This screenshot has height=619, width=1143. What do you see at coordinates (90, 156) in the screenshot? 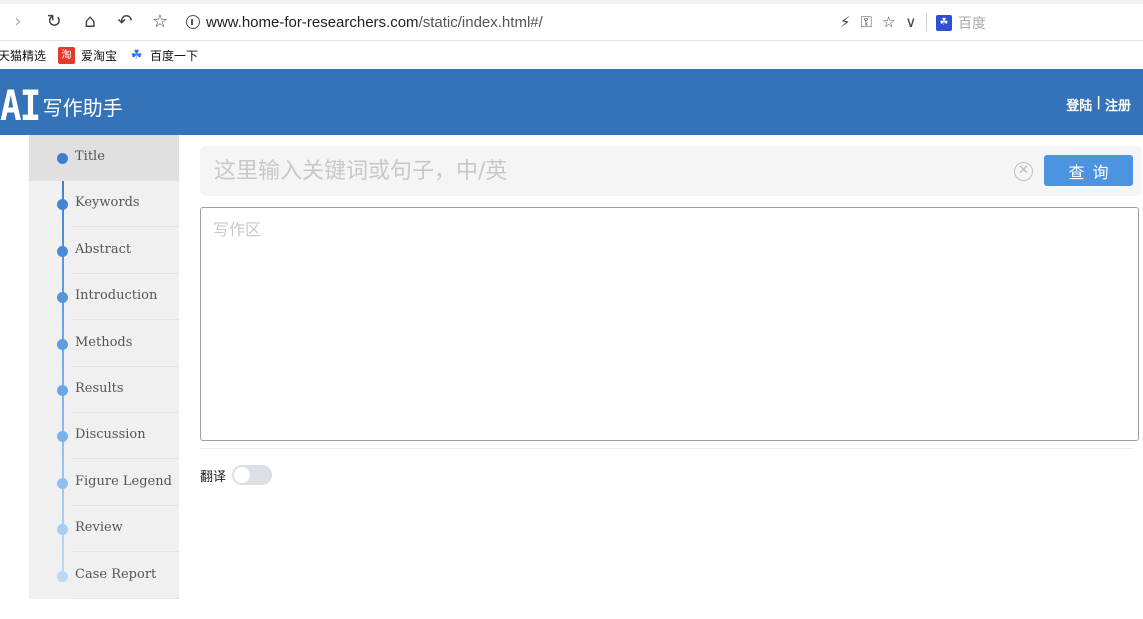
I see `sidebar-item-label: Title` at bounding box center [90, 156].